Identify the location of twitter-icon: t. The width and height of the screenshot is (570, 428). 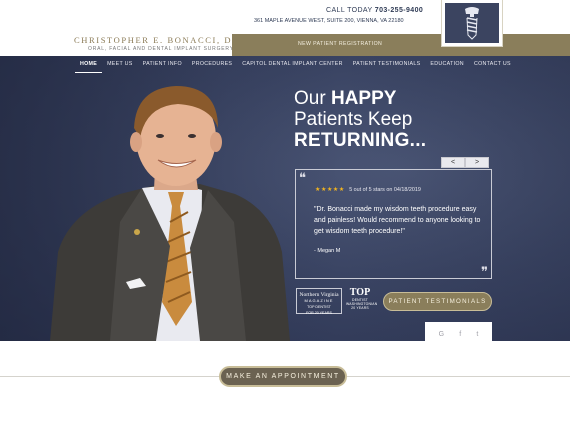
(477, 334).